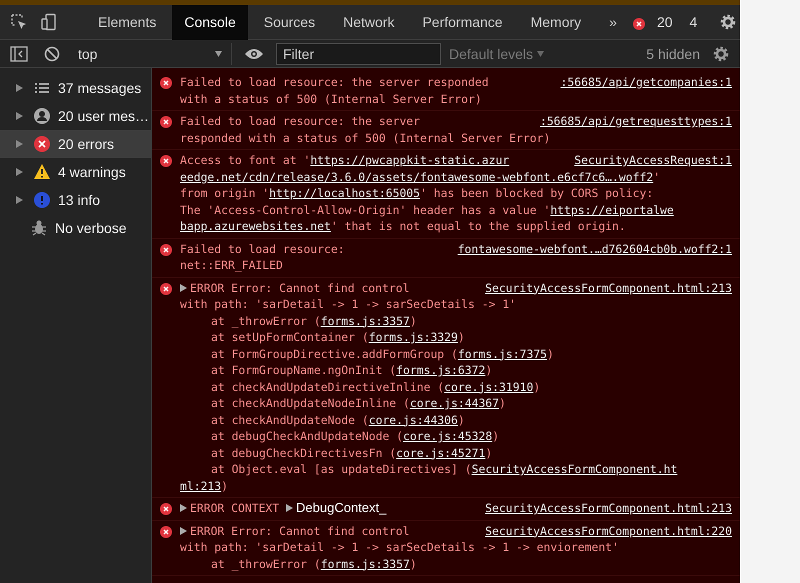 Image resolution: width=800 pixels, height=583 pixels. Describe the element at coordinates (334, 82) in the screenshot. I see `message-text: Failed to load resource: the server responded` at that location.